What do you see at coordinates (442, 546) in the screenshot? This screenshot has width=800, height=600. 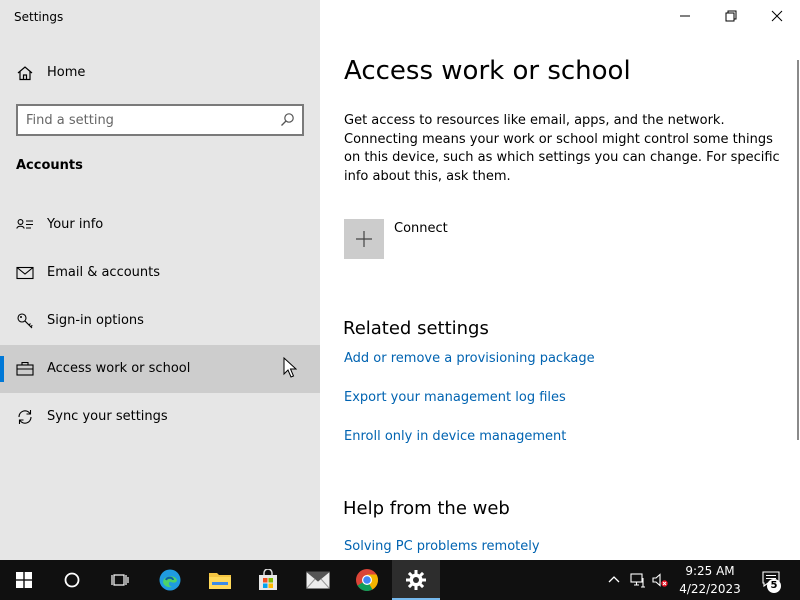 I see `link-solving-pc-problems: Solving PC problems remotely` at bounding box center [442, 546].